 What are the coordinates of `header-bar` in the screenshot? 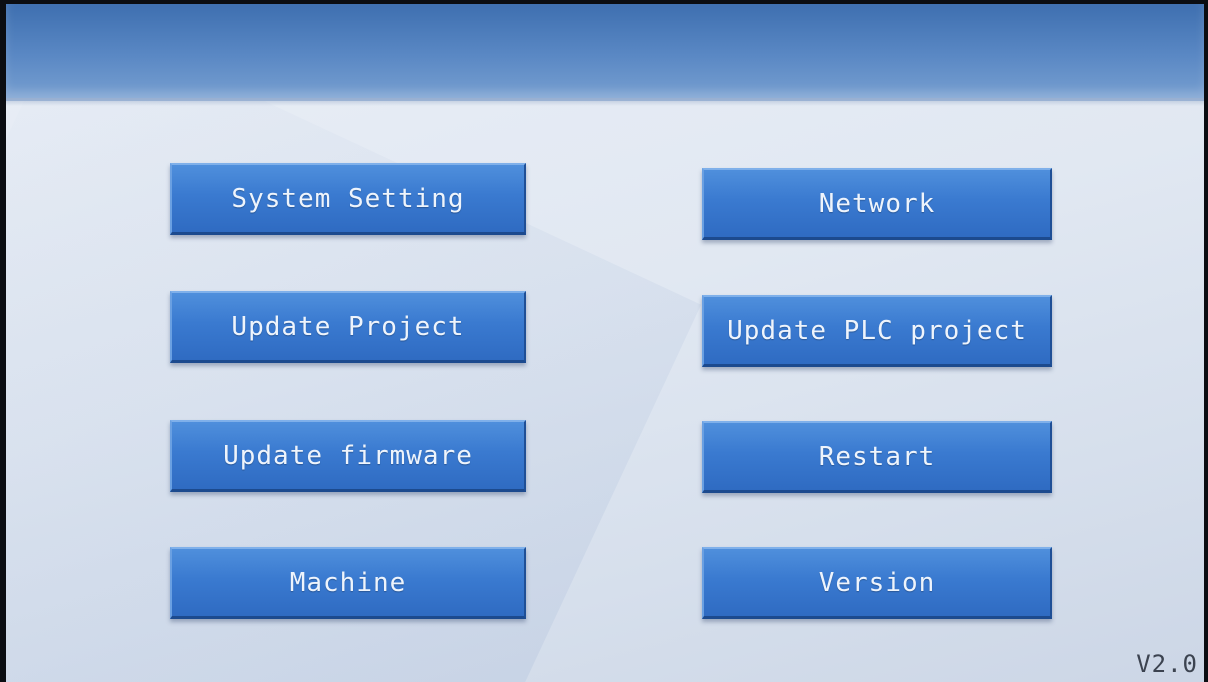 It's located at (605, 55).